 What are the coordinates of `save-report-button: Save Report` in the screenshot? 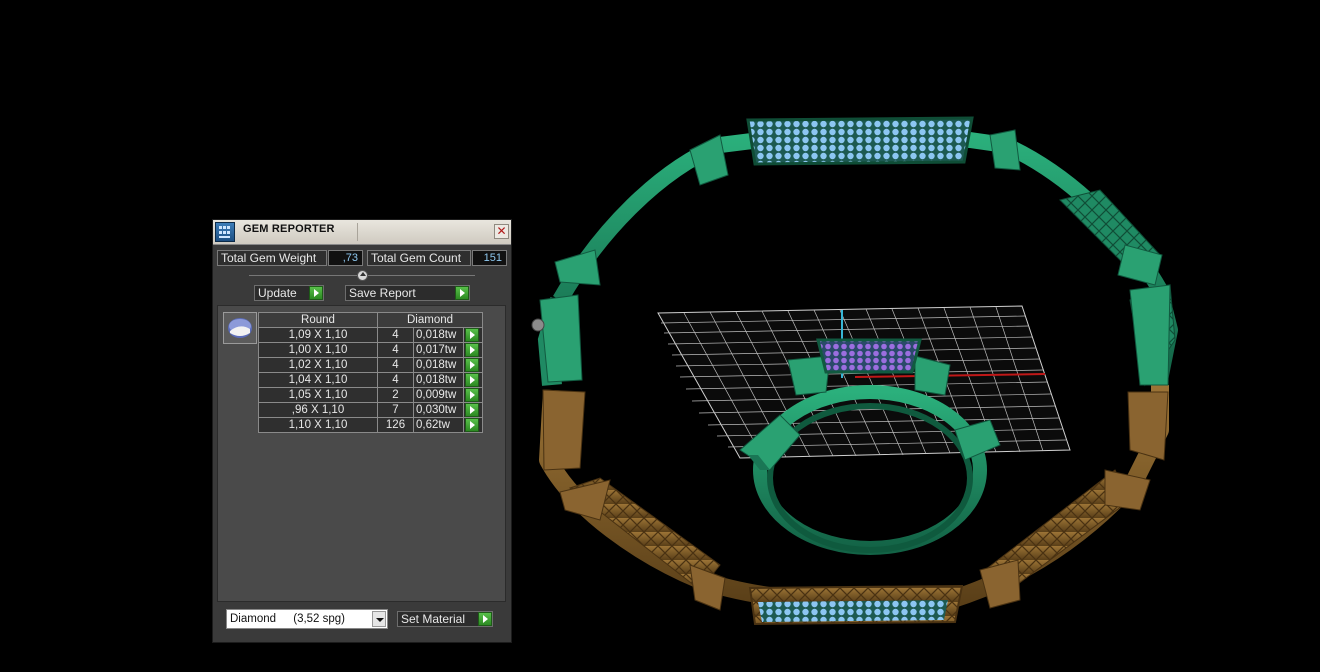 It's located at (407, 293).